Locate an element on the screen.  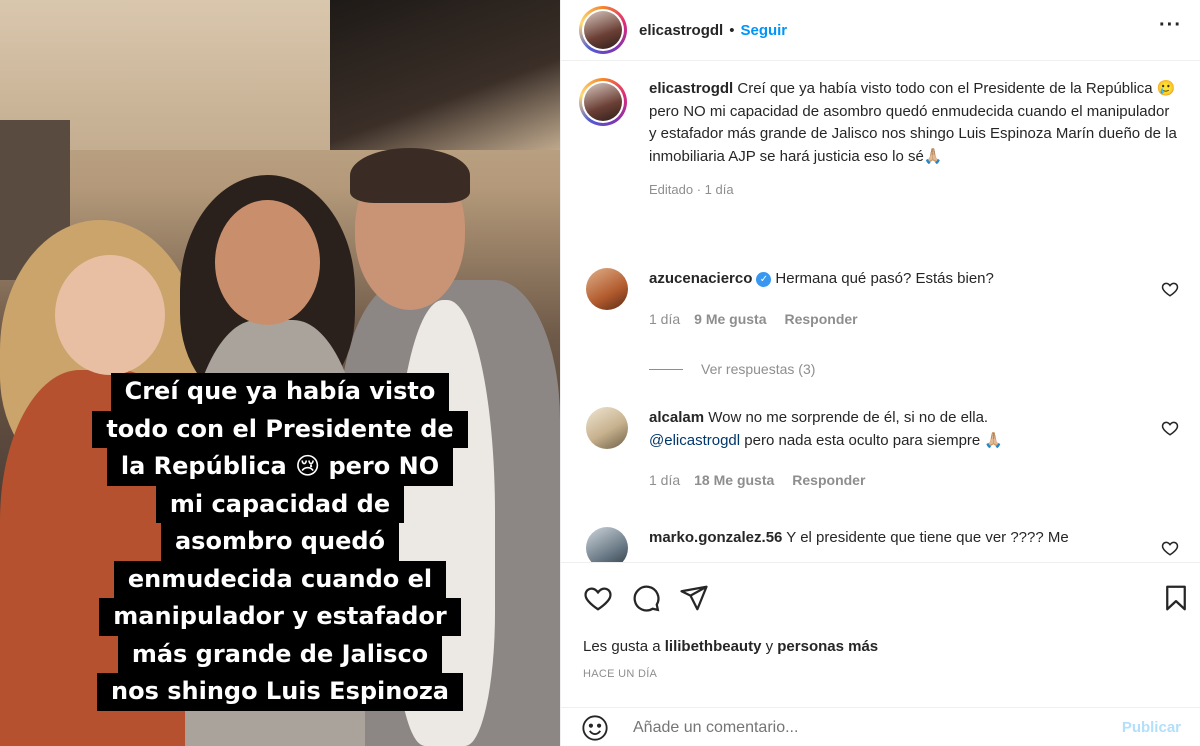
comment-username: marko.gonzalez.56 is located at coordinates (715, 537).